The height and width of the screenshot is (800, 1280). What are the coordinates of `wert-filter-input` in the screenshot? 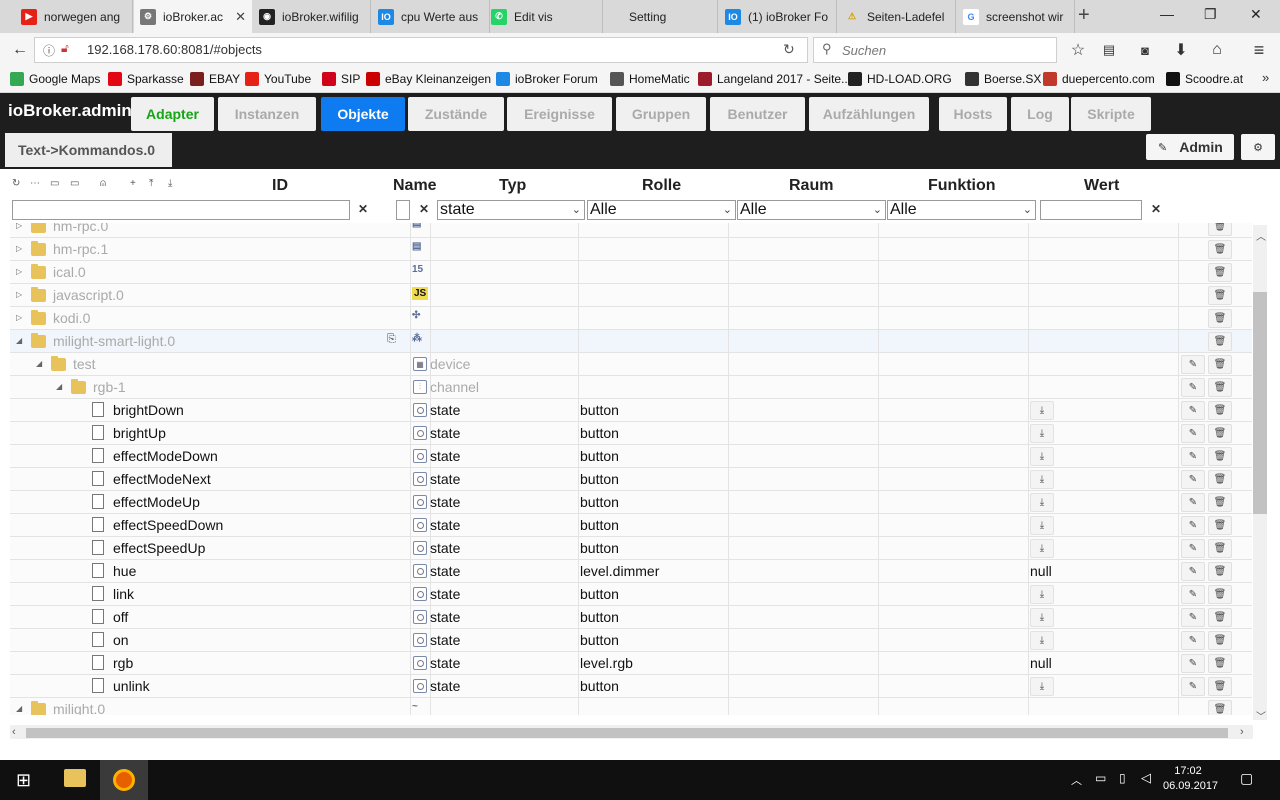 It's located at (1091, 210).